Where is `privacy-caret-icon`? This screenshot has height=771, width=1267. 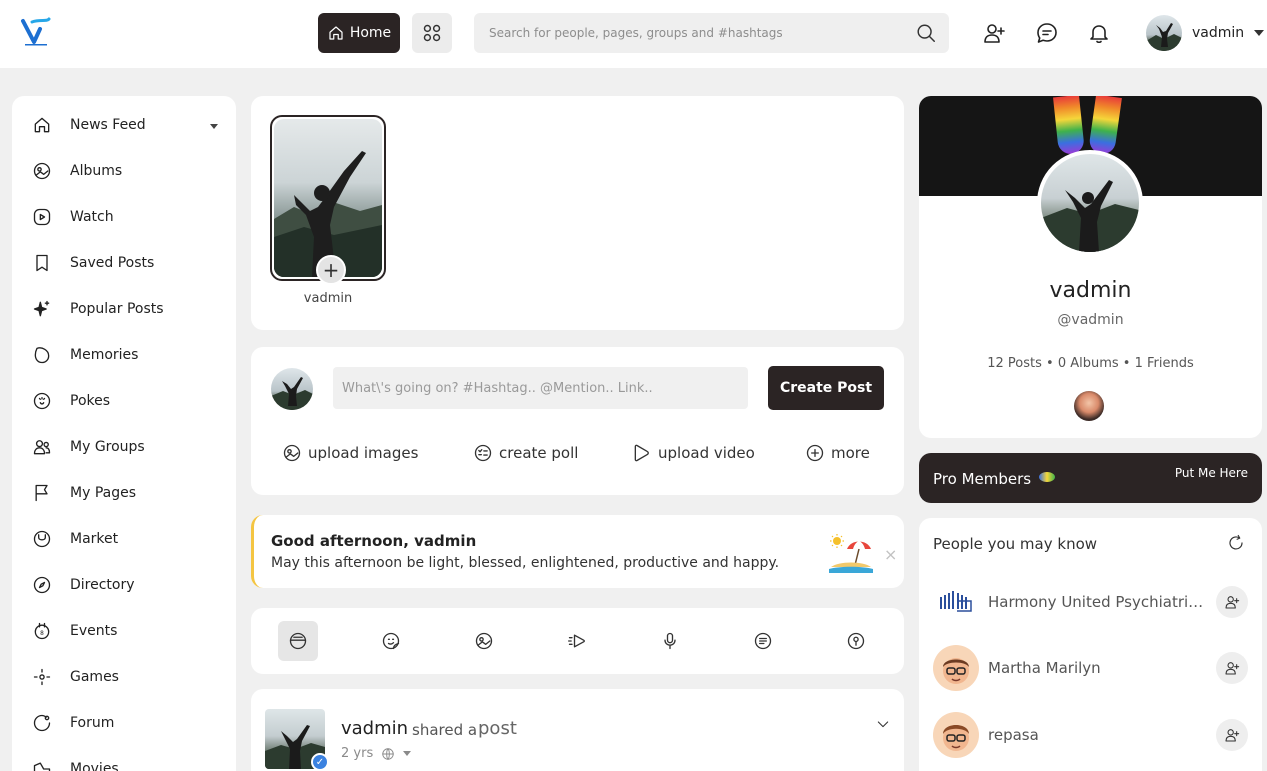
privacy-caret-icon is located at coordinates (407, 753).